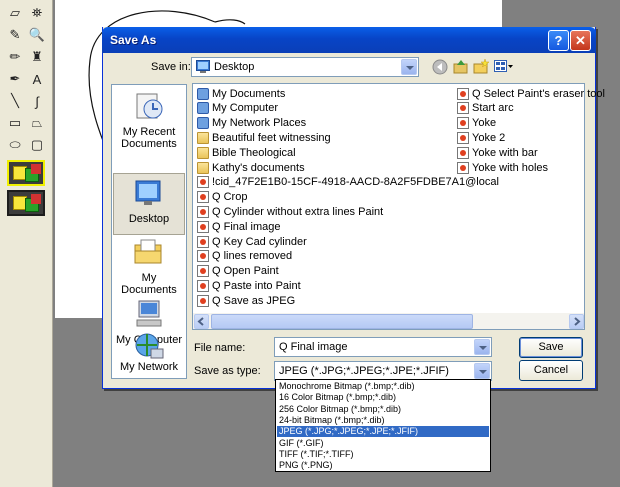 The width and height of the screenshot is (620, 487). Describe the element at coordinates (37, 101) in the screenshot. I see `curve-tool-icon: ∫` at that location.